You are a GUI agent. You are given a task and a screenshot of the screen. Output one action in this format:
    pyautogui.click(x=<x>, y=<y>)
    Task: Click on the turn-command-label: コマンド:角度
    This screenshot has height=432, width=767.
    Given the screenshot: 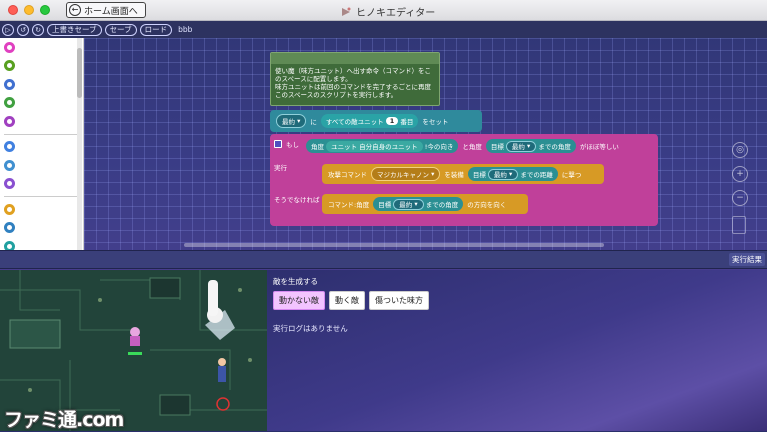 What is the action you would take?
    pyautogui.click(x=349, y=205)
    